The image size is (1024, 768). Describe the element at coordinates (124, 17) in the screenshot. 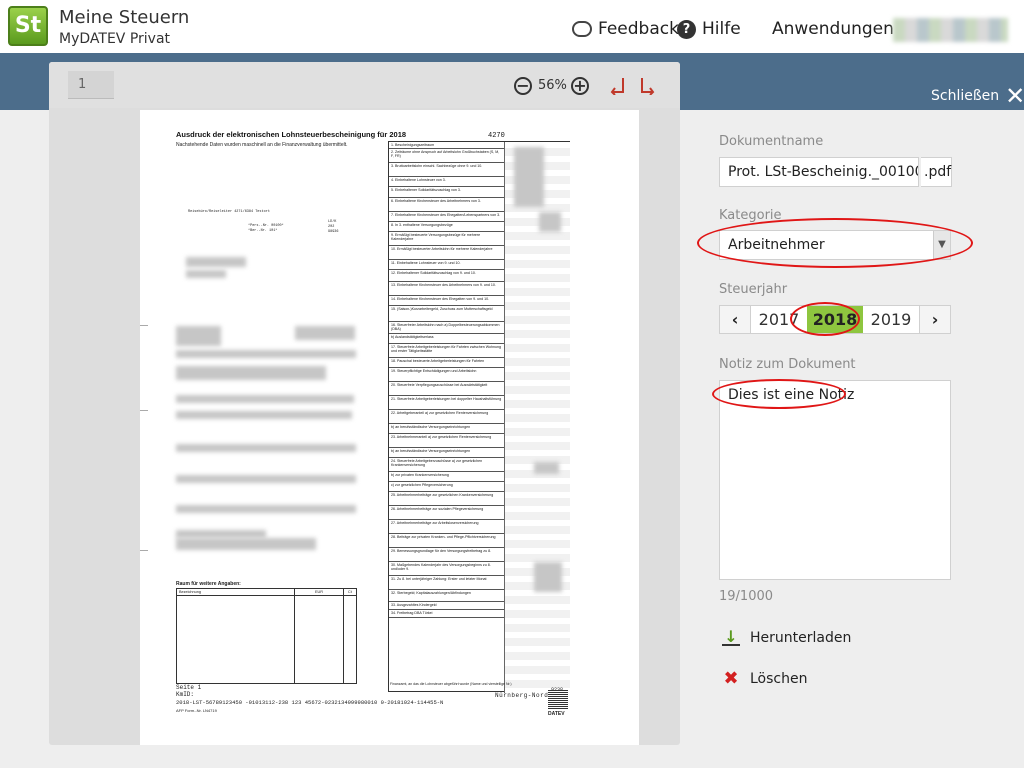

I see `app-title: Meine Steuern` at that location.